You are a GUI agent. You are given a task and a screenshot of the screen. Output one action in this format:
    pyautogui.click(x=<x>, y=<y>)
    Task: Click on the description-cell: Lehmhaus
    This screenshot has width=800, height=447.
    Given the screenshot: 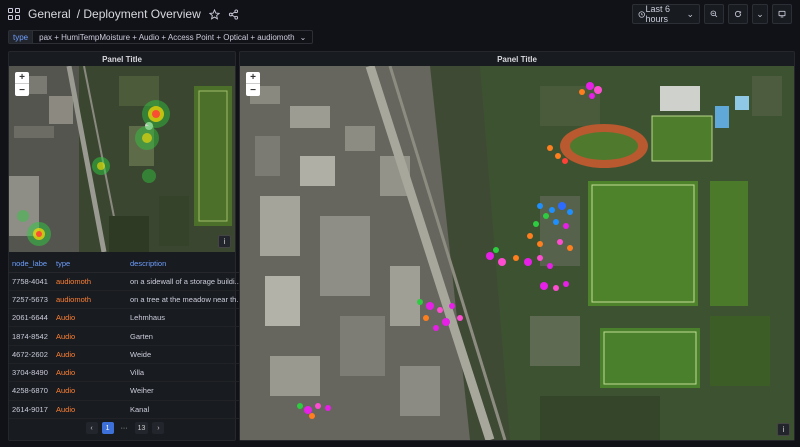 What is the action you would take?
    pyautogui.click(x=184, y=318)
    